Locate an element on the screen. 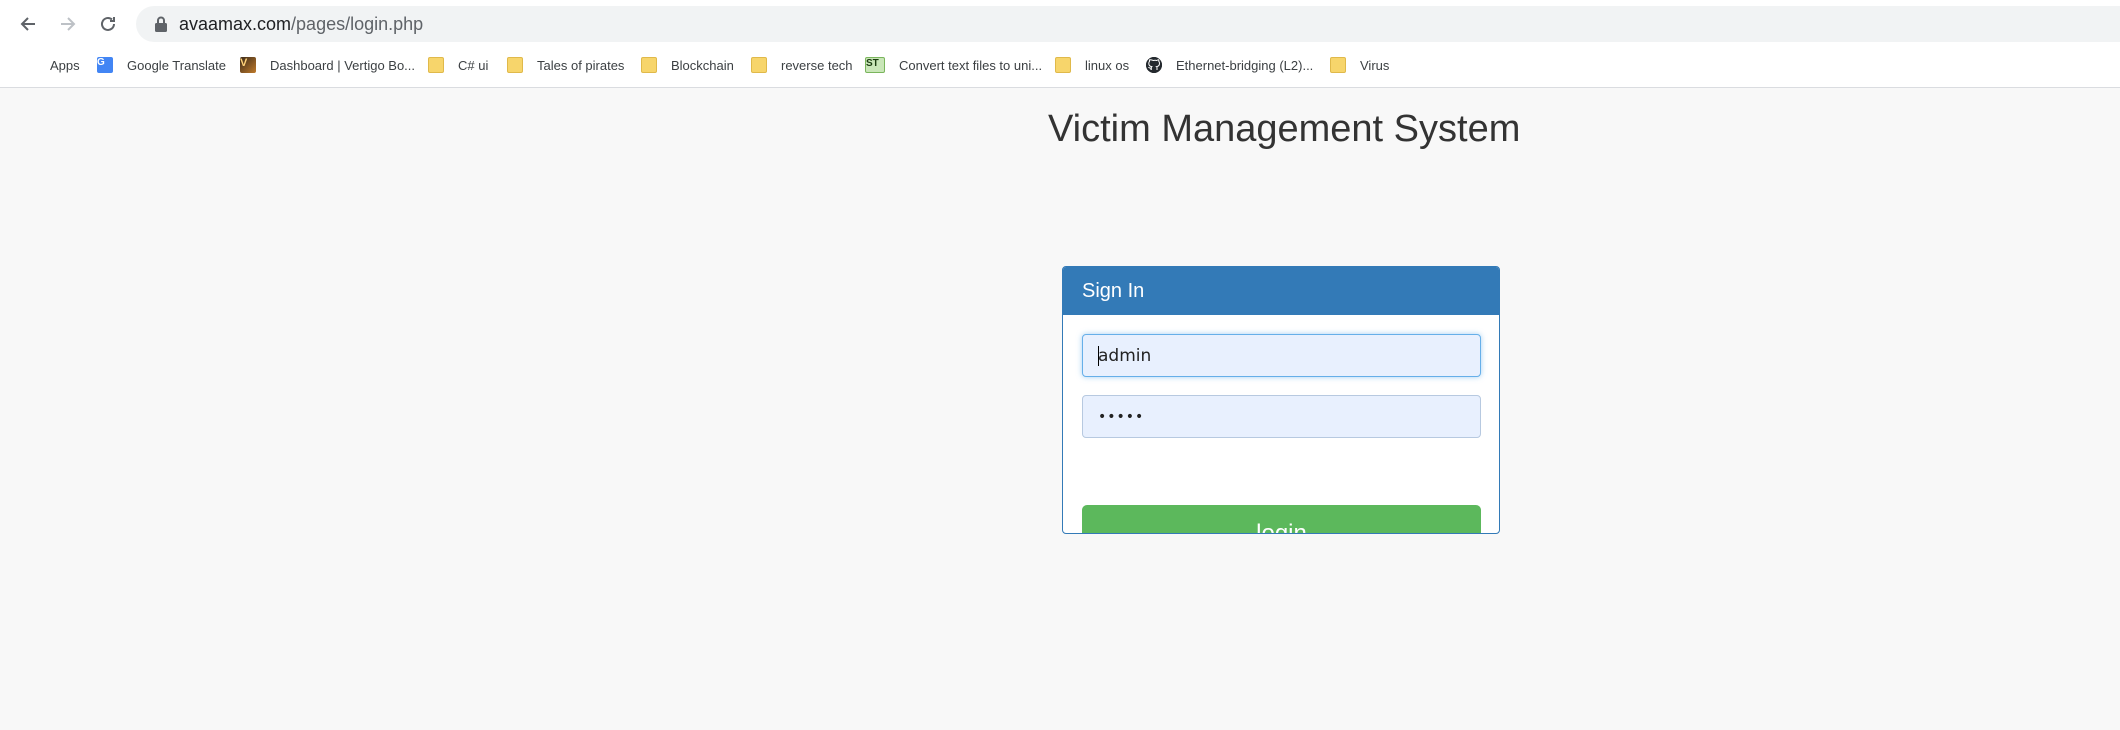  bookmark-tales-of-pirates: Tales of pirates is located at coordinates (565, 65).